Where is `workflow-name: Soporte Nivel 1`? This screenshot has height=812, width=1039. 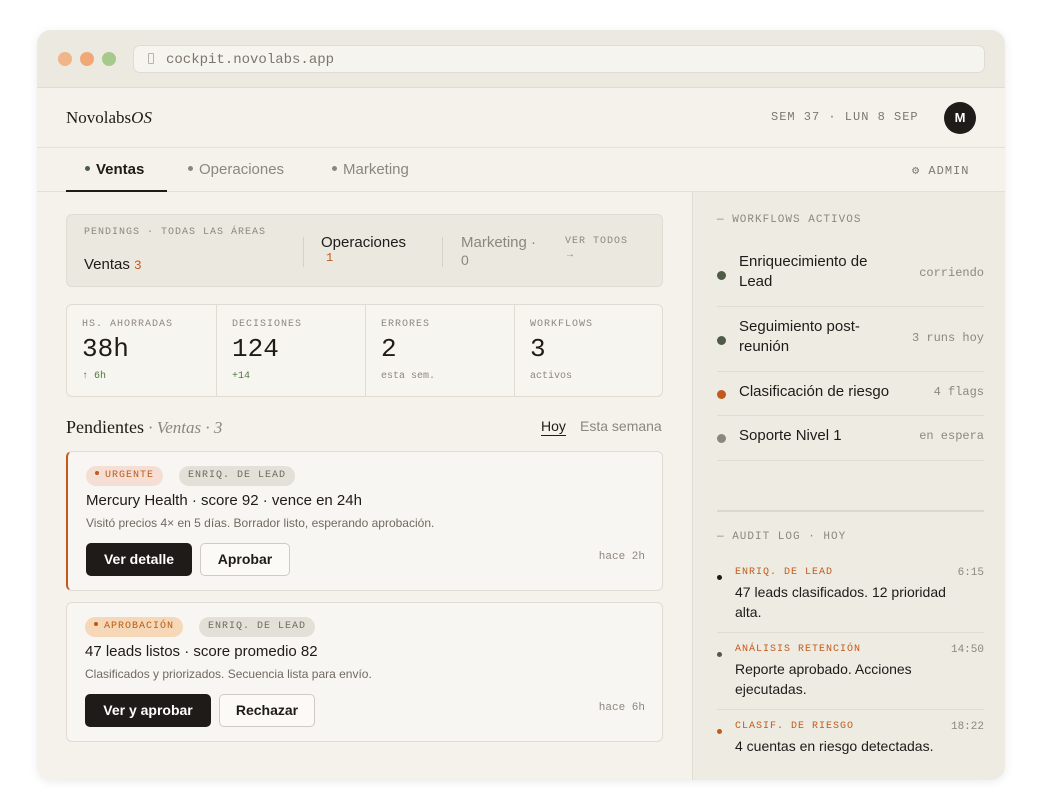 workflow-name: Soporte Nivel 1 is located at coordinates (790, 435).